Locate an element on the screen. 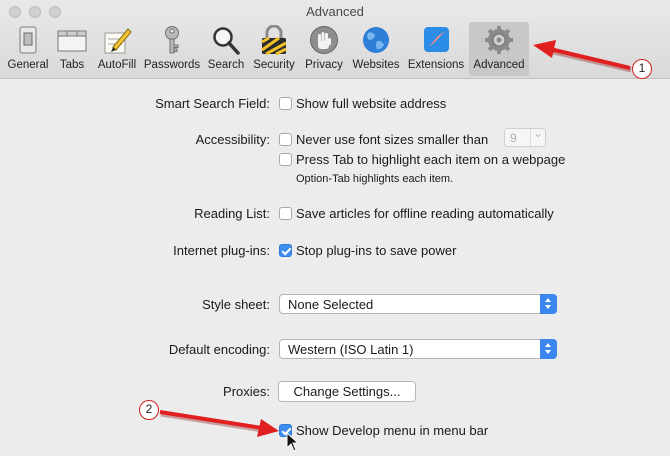  callout-badge-2: 2 is located at coordinates (149, 410).